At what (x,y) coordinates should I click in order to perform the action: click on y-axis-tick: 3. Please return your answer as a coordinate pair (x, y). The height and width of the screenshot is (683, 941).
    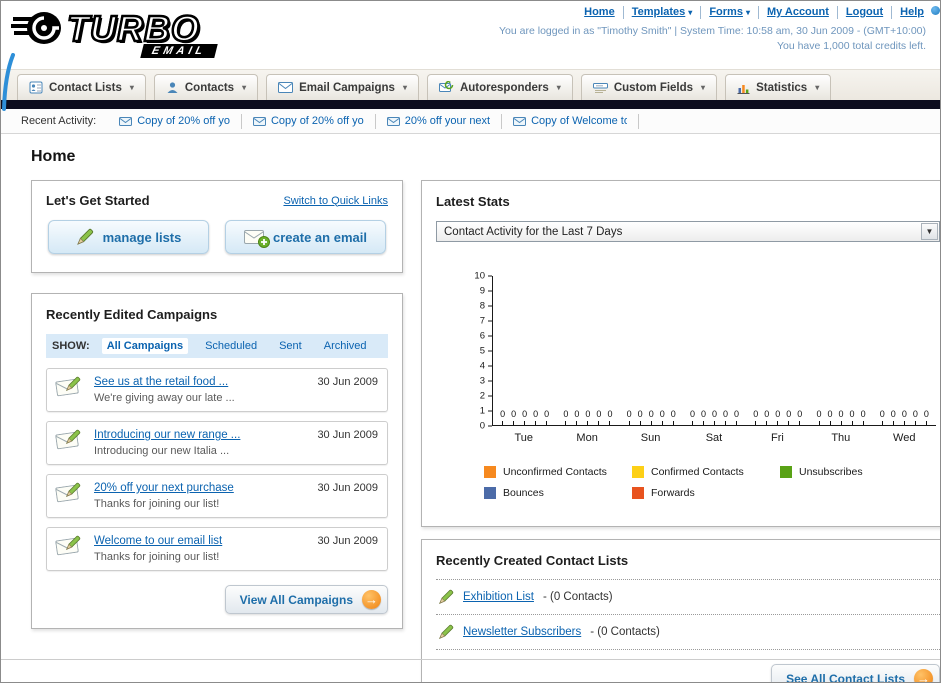
    Looking at the image, I should click on (486, 381).